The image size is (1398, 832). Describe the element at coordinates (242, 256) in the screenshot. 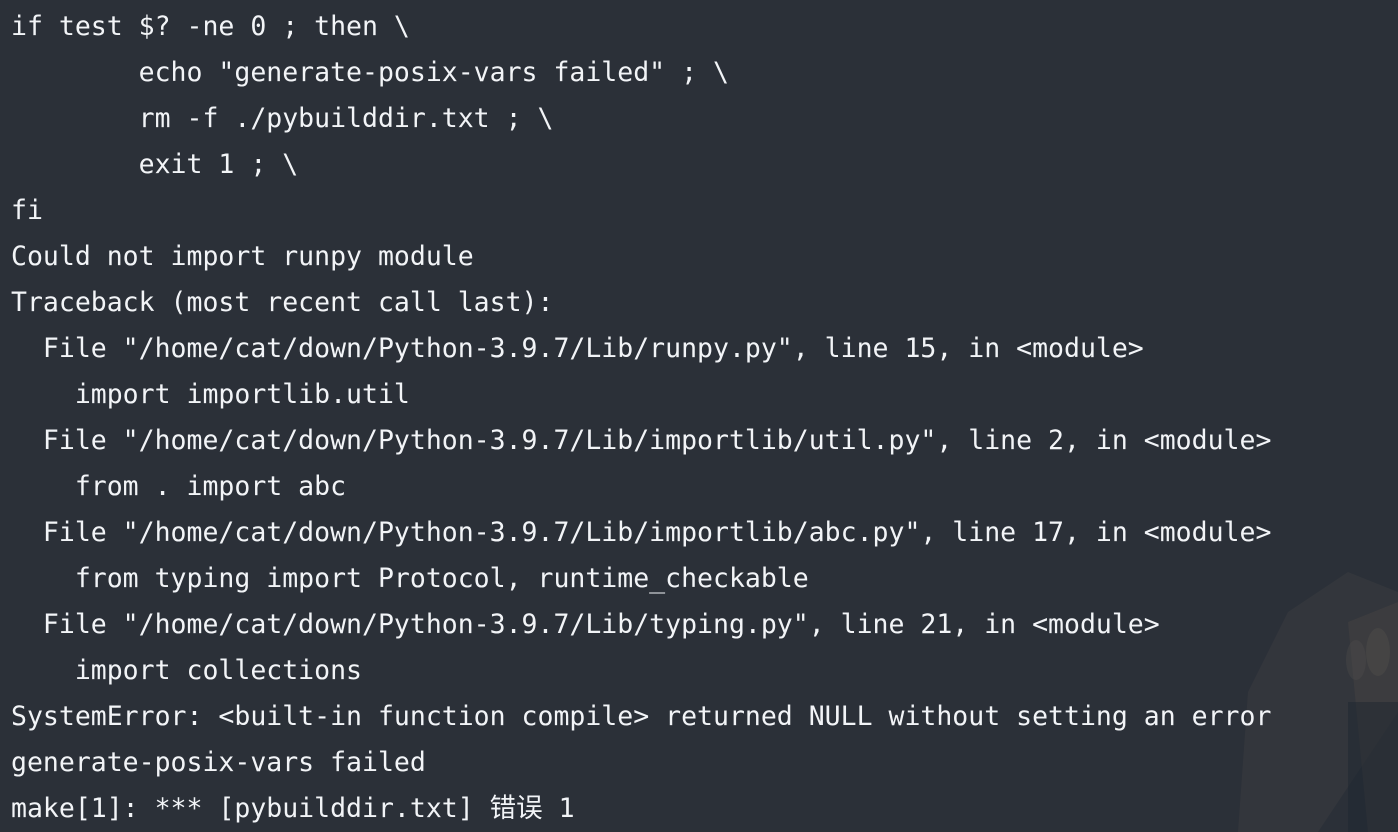

I see `terminal-line: Could not import runpy module` at that location.